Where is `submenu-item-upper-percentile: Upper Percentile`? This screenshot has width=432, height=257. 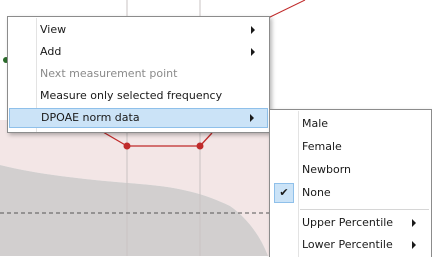
submenu-item-upper-percentile: Upper Percentile is located at coordinates (350, 223).